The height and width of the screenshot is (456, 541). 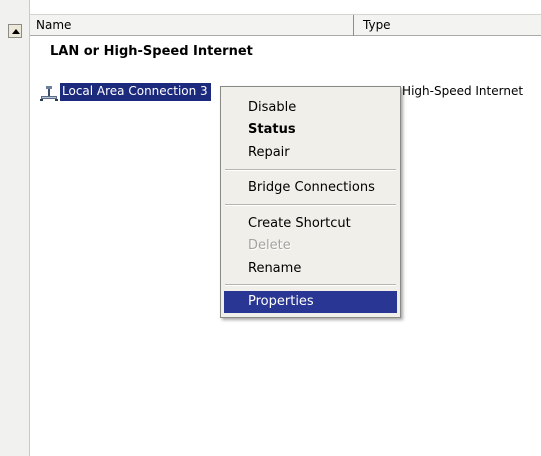 What do you see at coordinates (310, 224) in the screenshot?
I see `menu-item-create-shortcut: Create Shortcut` at bounding box center [310, 224].